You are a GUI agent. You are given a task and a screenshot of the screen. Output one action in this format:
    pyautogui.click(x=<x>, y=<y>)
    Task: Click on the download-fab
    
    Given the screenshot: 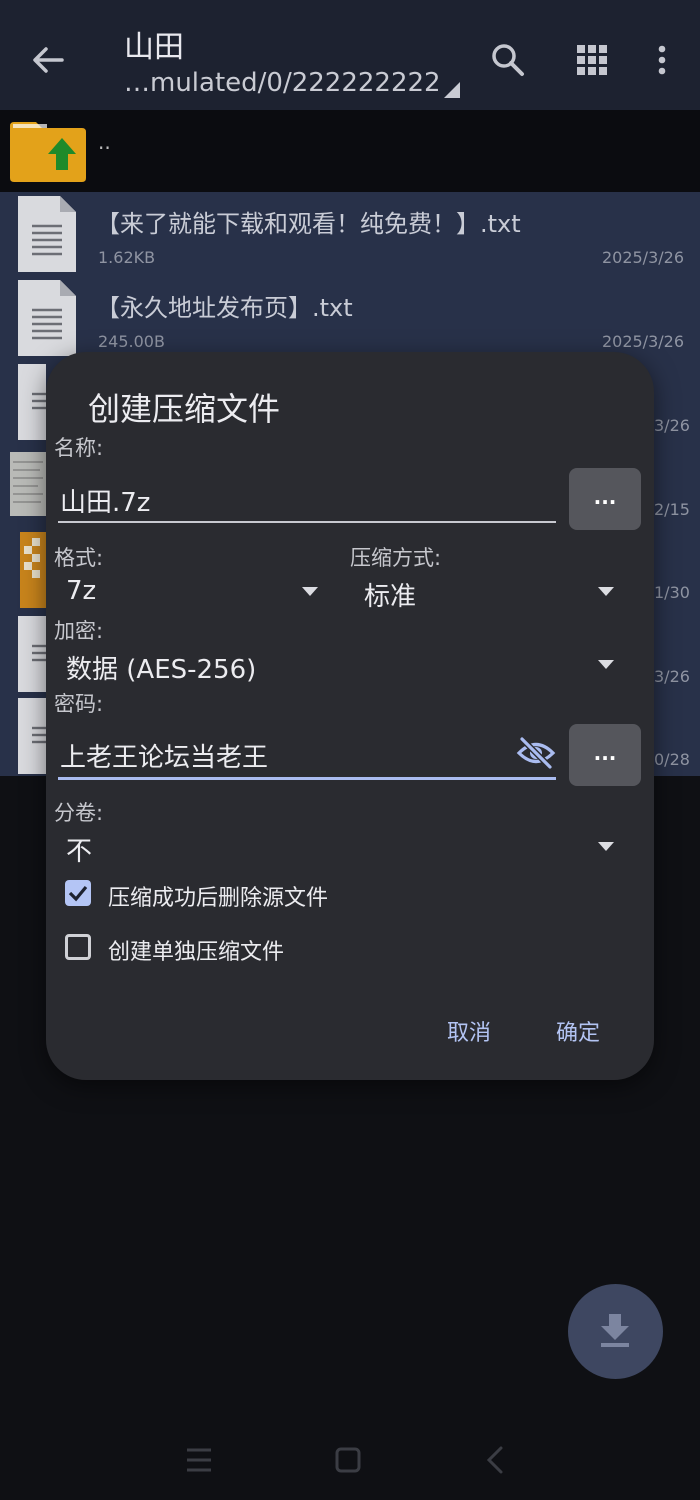 What is the action you would take?
    pyautogui.click(x=615, y=1331)
    